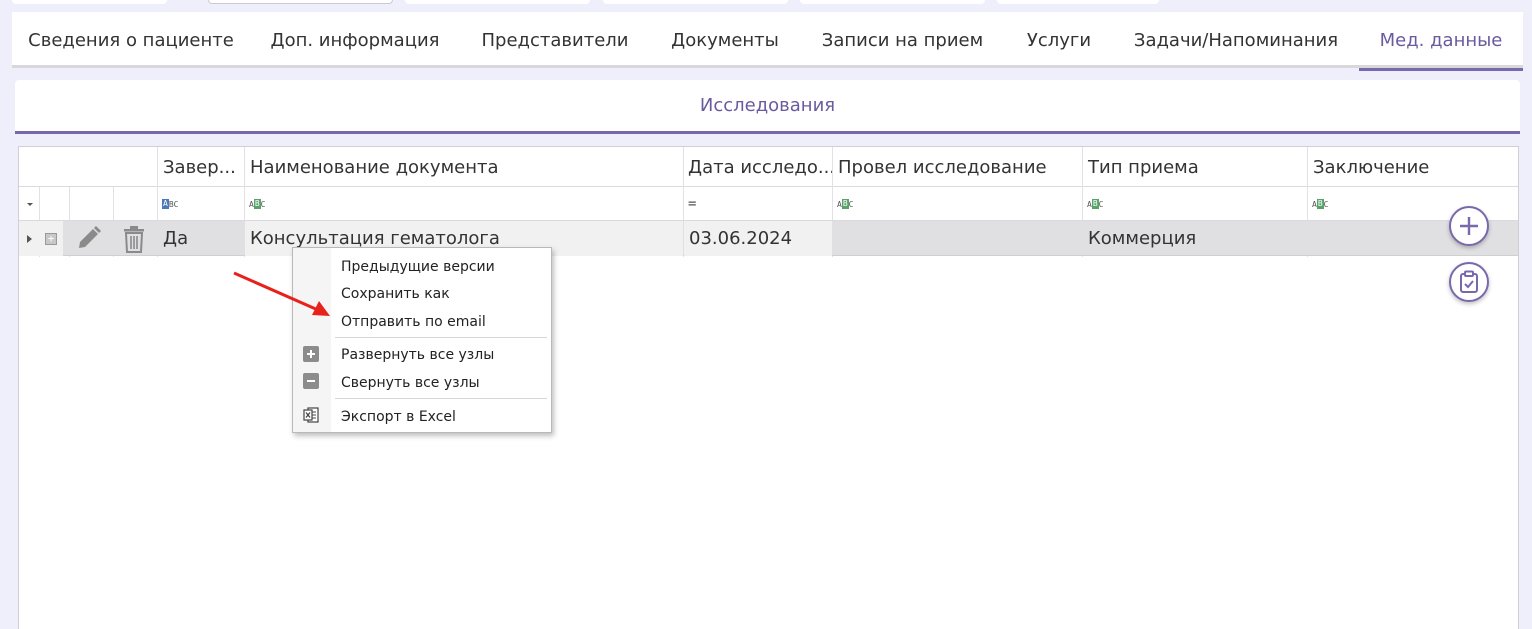  Describe the element at coordinates (410, 382) in the screenshot. I see `menu-item-label: Свернуть все узлы` at that location.